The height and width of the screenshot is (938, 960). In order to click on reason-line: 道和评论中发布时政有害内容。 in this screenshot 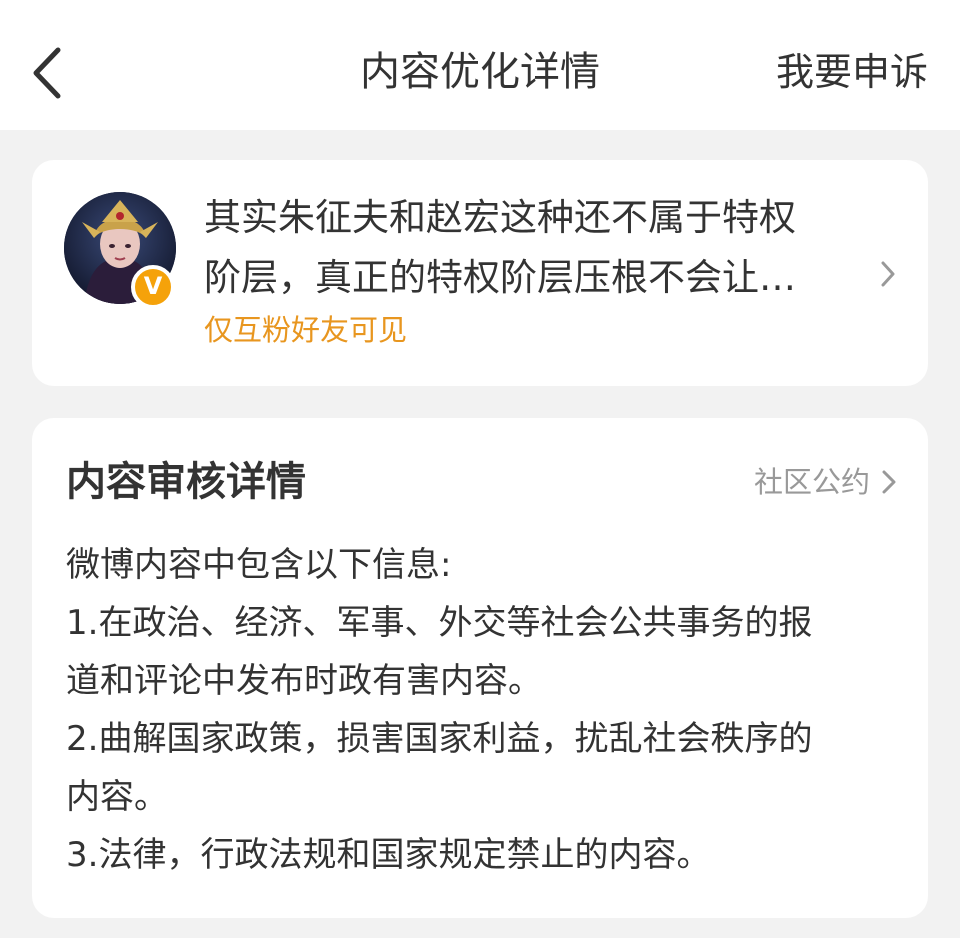, I will do `click(304, 681)`.